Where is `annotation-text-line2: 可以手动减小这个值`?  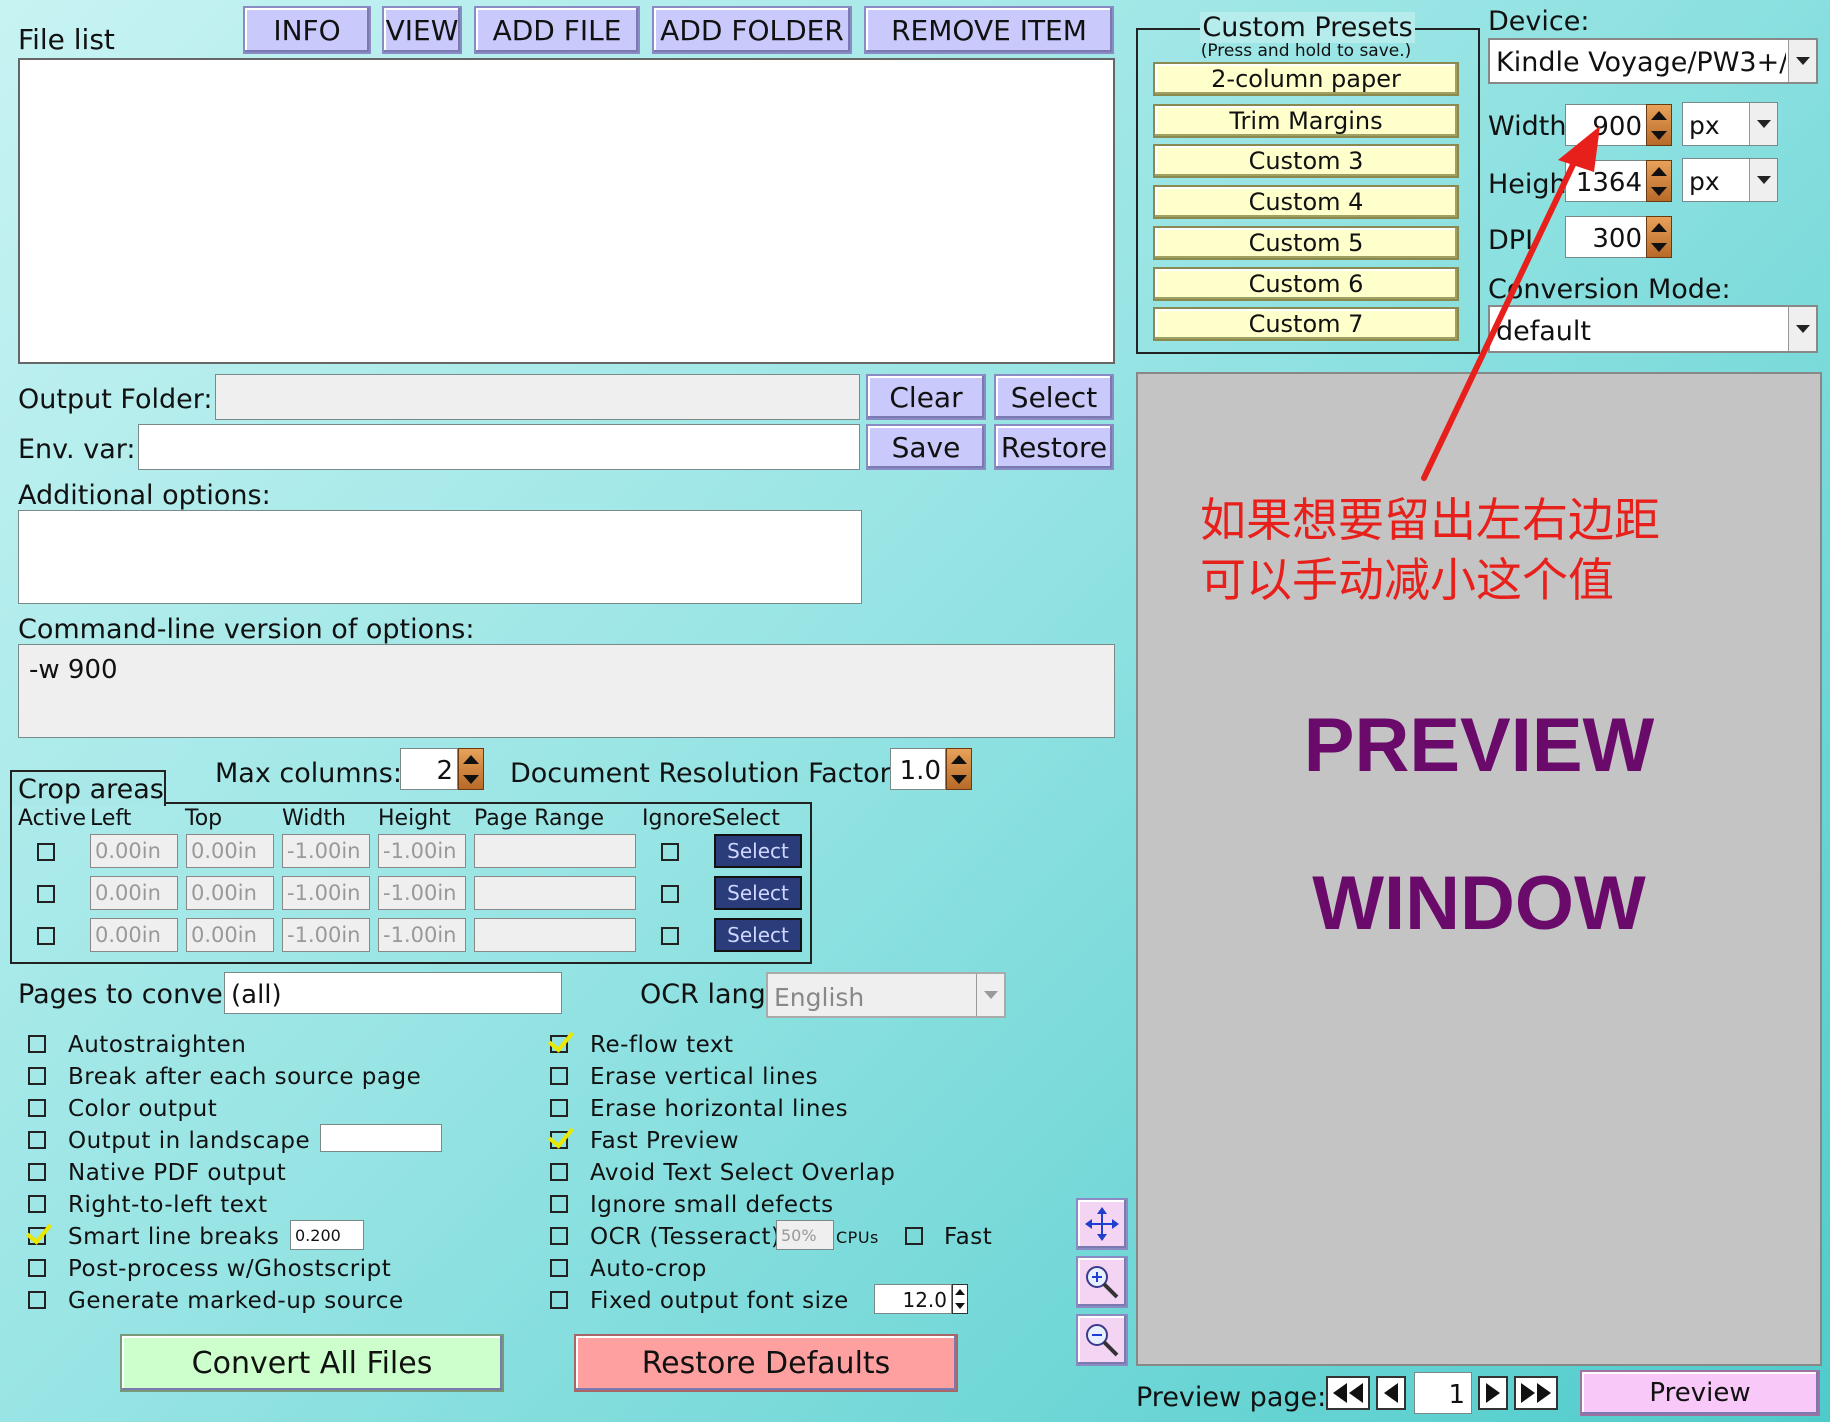 annotation-text-line2: 可以手动减小这个值 is located at coordinates (1407, 580).